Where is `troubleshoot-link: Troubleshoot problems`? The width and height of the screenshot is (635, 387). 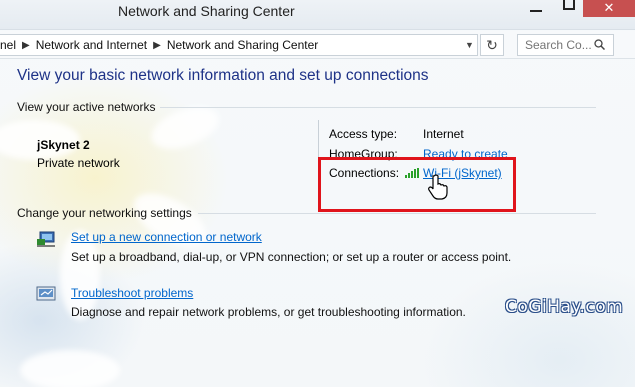
troubleshoot-link: Troubleshoot problems is located at coordinates (132, 293).